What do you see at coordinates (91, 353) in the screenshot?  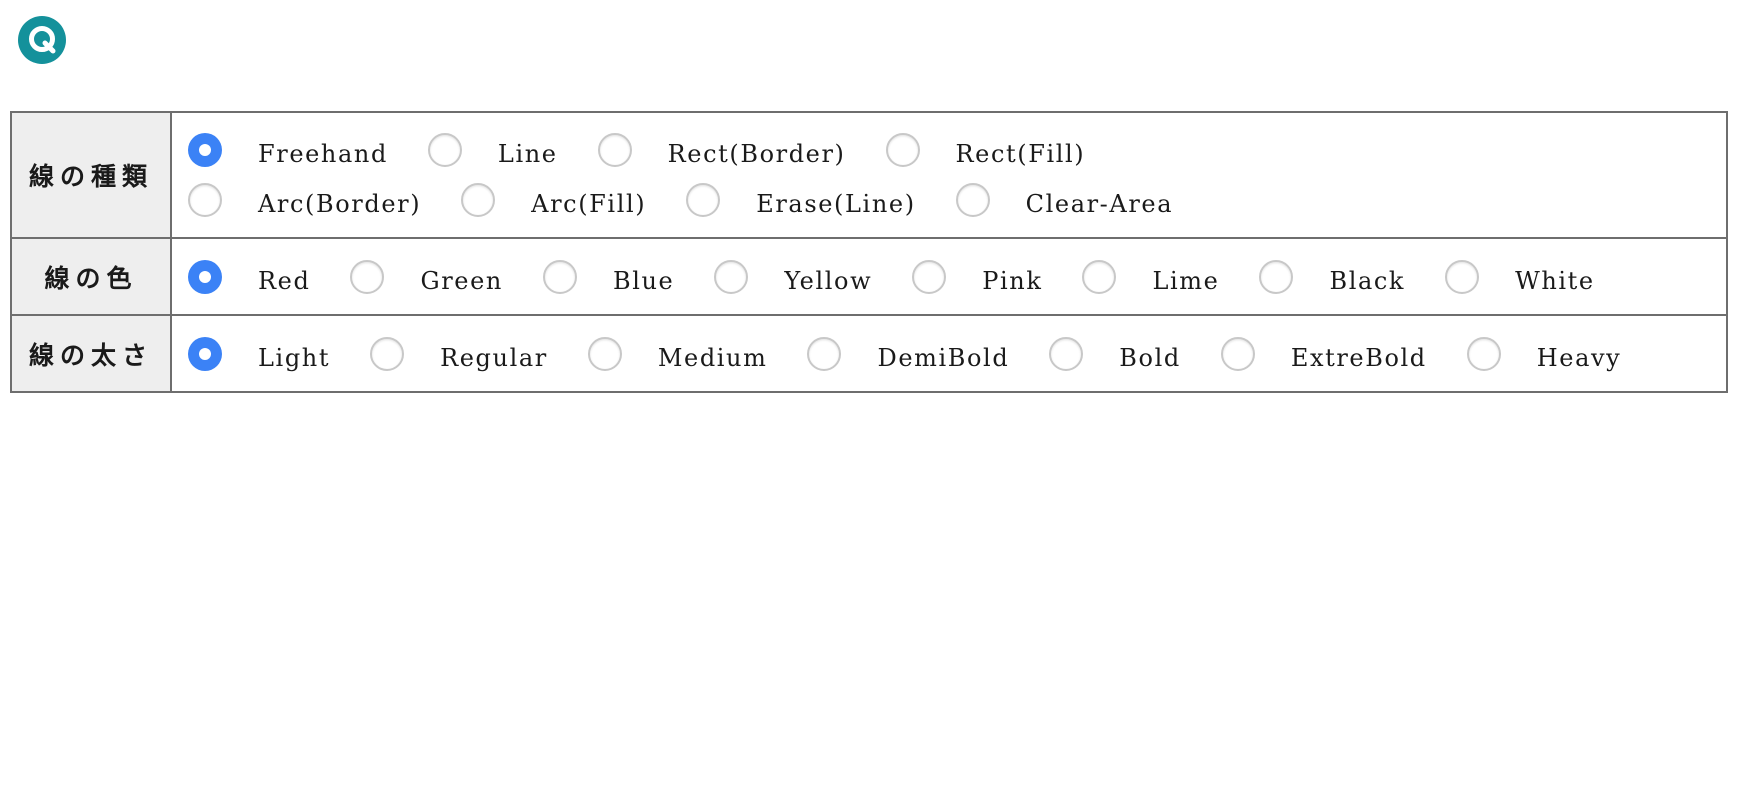 I see `line-width-label: 線の太さ` at bounding box center [91, 353].